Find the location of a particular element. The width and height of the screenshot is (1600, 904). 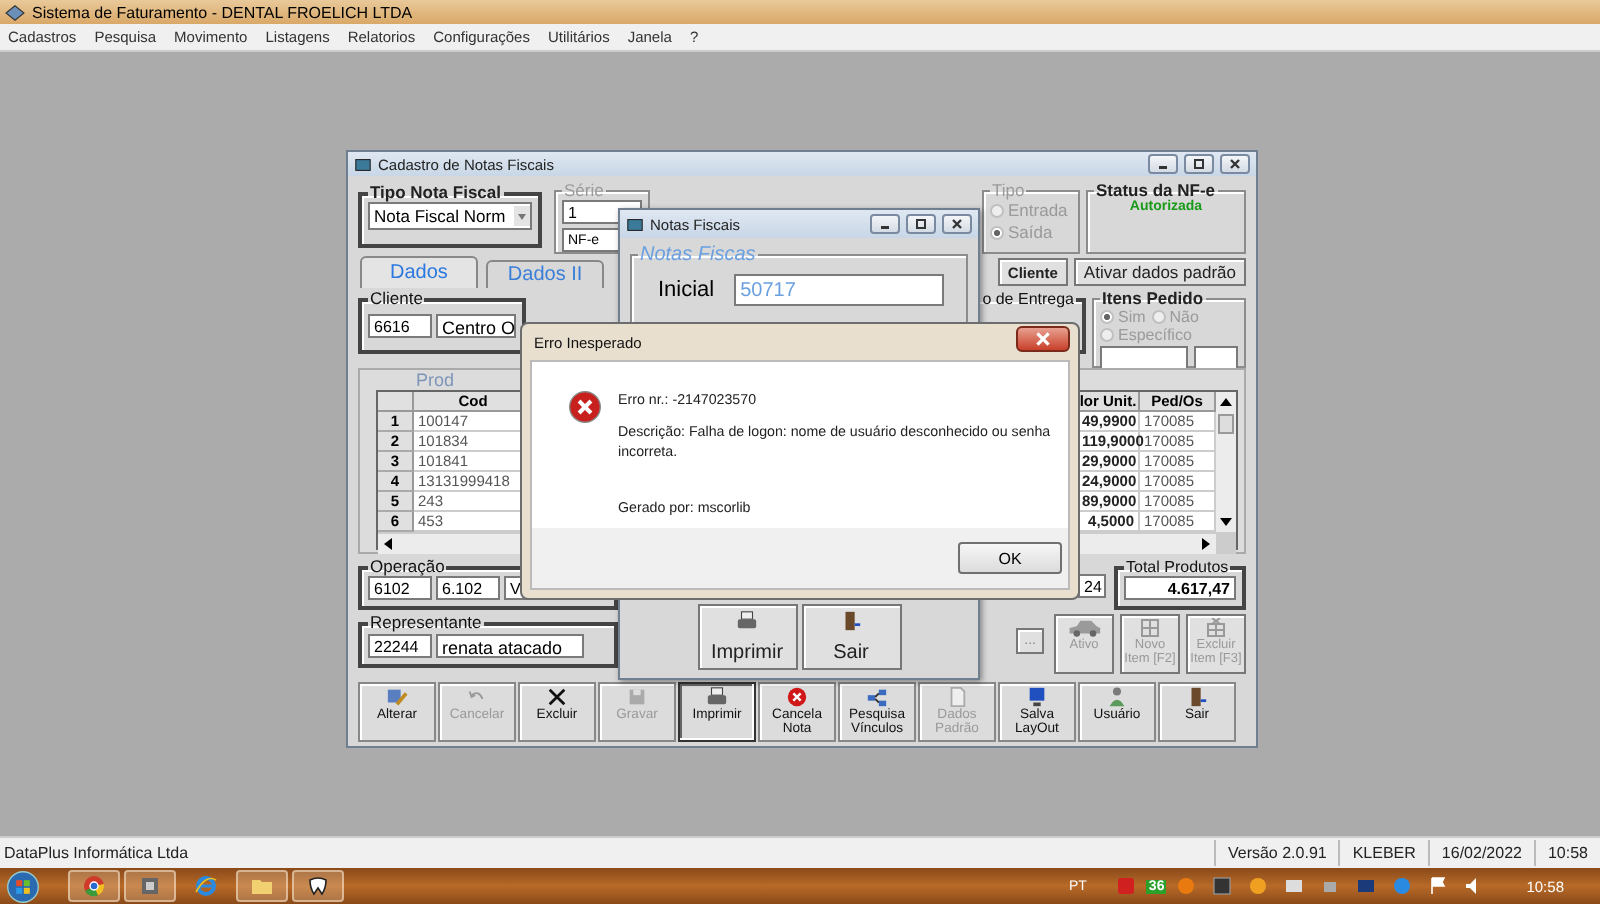

chrome-icon is located at coordinates (94, 886).